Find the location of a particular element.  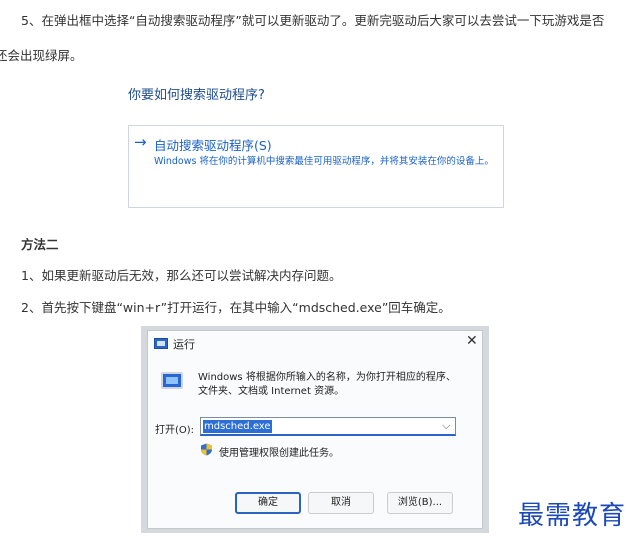

step5-text-line2: 还会出现绿屏。 is located at coordinates (41, 55).